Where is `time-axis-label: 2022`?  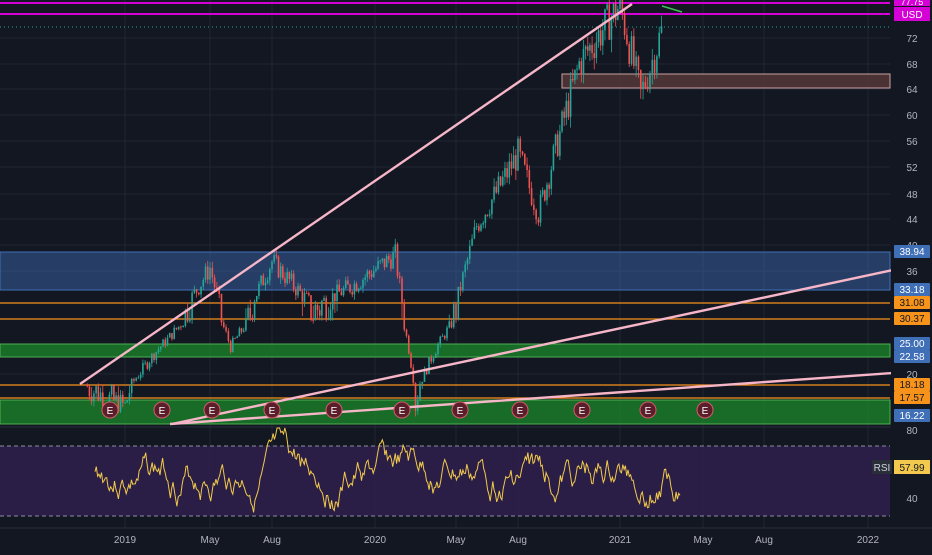
time-axis-label: 2022 is located at coordinates (868, 540).